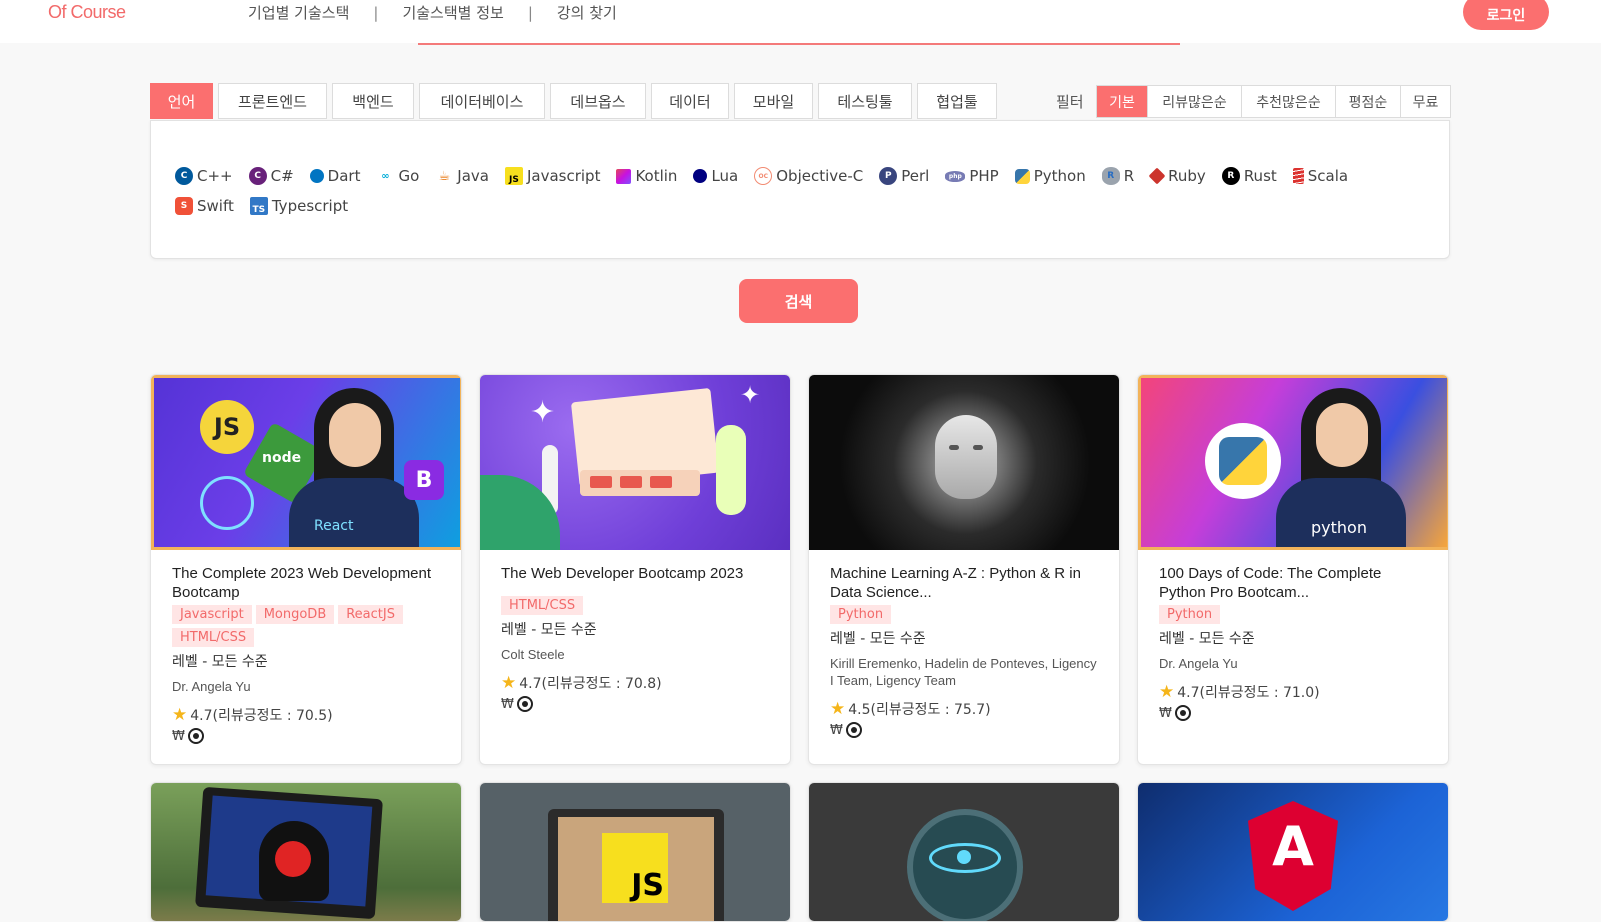  I want to click on course-thumbnail: python, so click(1293, 462).